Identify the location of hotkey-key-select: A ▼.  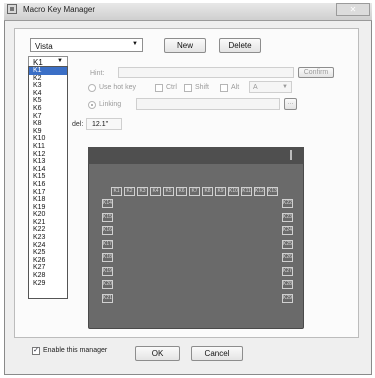
(270, 87).